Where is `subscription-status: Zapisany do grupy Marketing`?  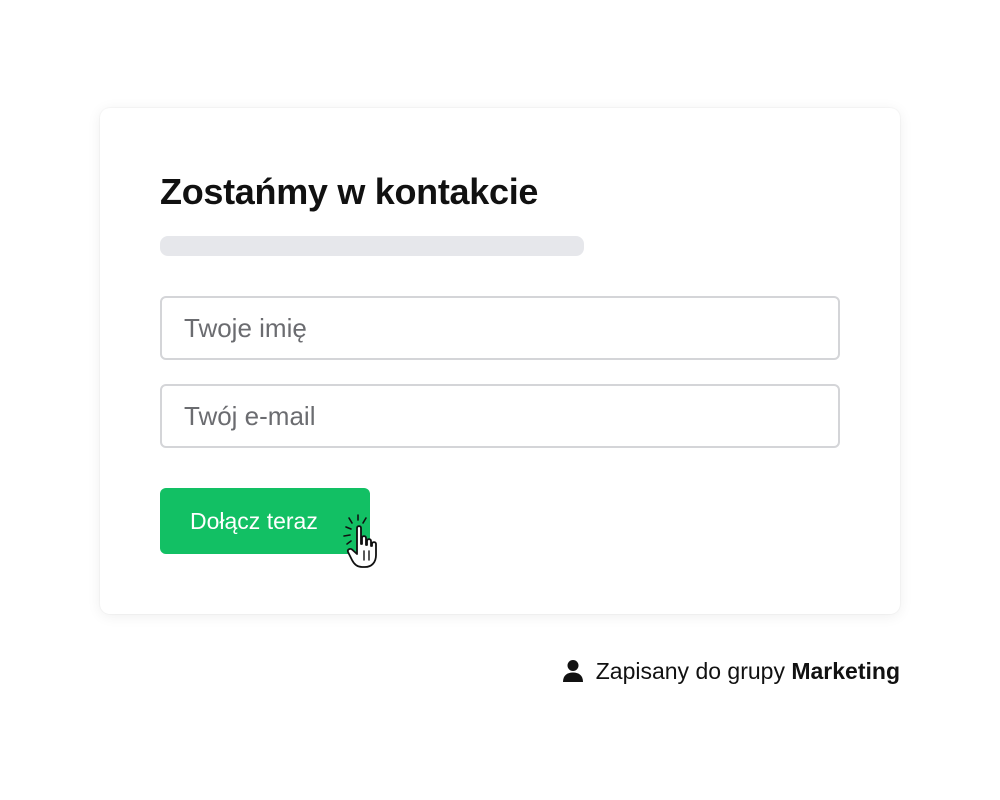
subscription-status: Zapisany do grupy Marketing is located at coordinates (731, 671).